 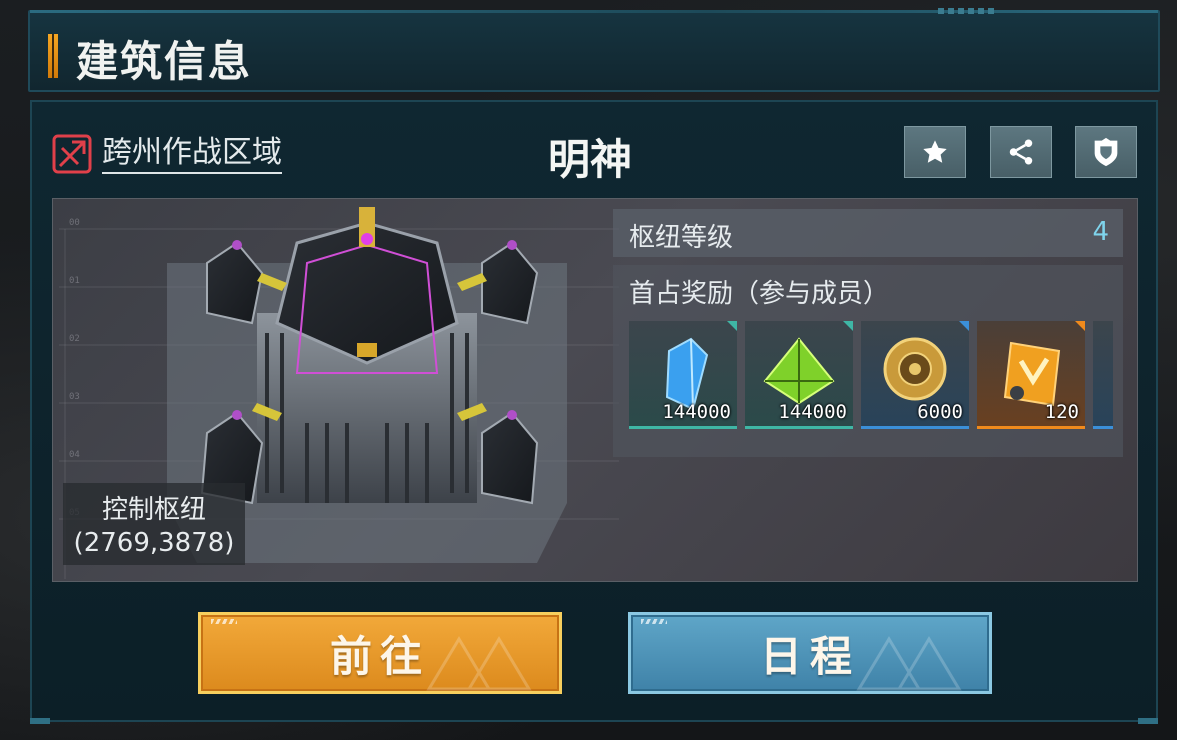 I want to click on page-title: 建筑信息, so click(x=164, y=61).